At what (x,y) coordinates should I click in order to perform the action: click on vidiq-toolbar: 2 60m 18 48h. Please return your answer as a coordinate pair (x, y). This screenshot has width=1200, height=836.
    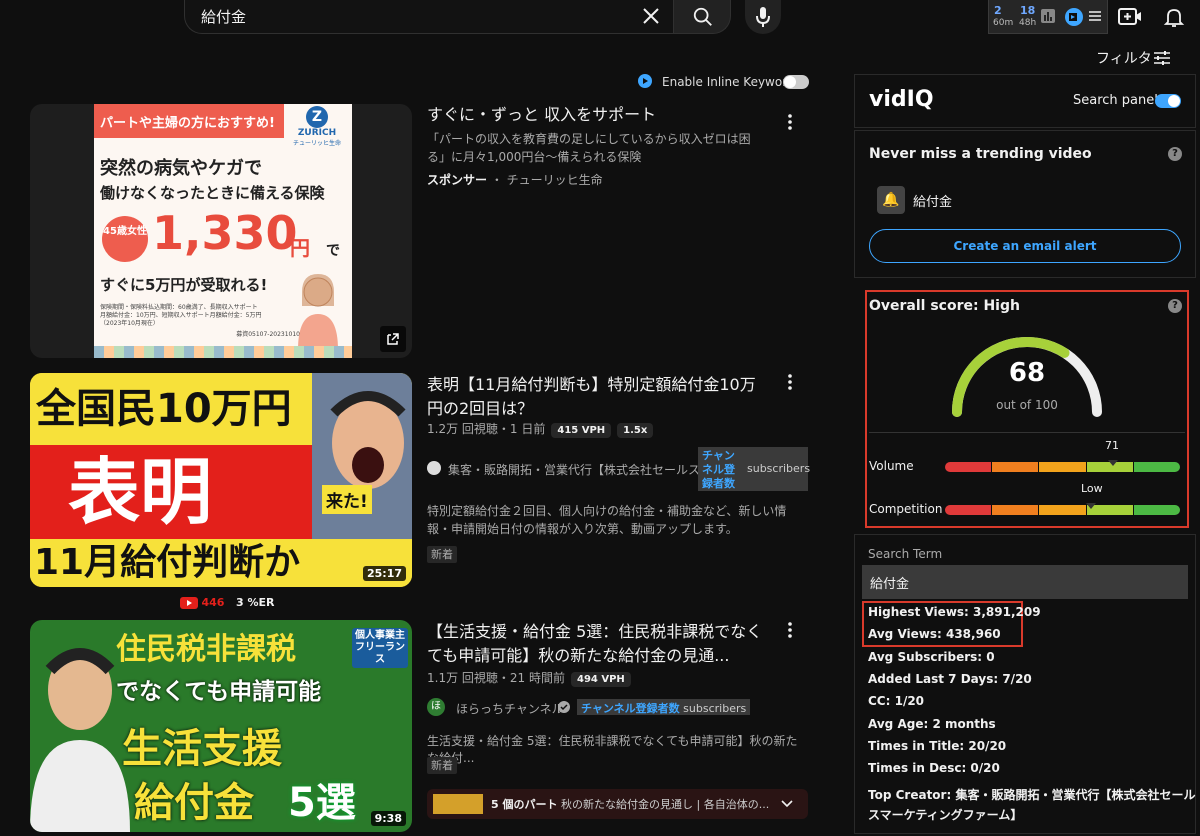
    Looking at the image, I should click on (1048, 17).